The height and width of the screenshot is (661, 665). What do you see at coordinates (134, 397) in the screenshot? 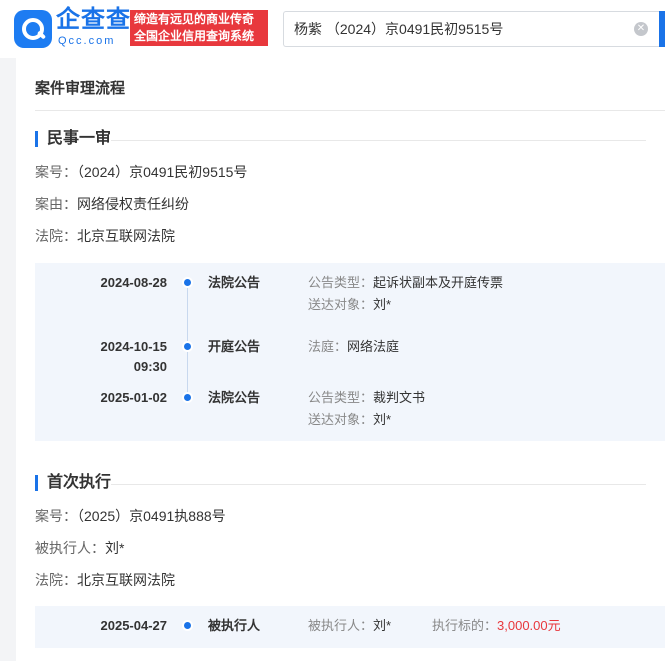
I see `event-date: 2025-01-02` at bounding box center [134, 397].